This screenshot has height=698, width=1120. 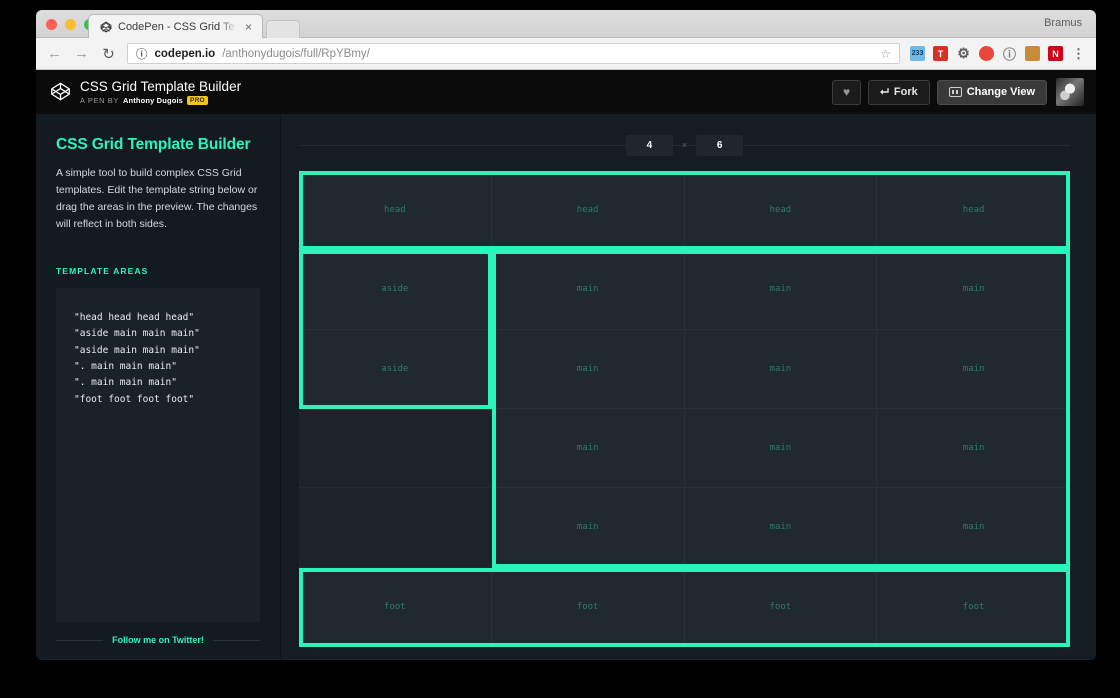 I want to click on tab-close-icon: ×, so click(x=248, y=27).